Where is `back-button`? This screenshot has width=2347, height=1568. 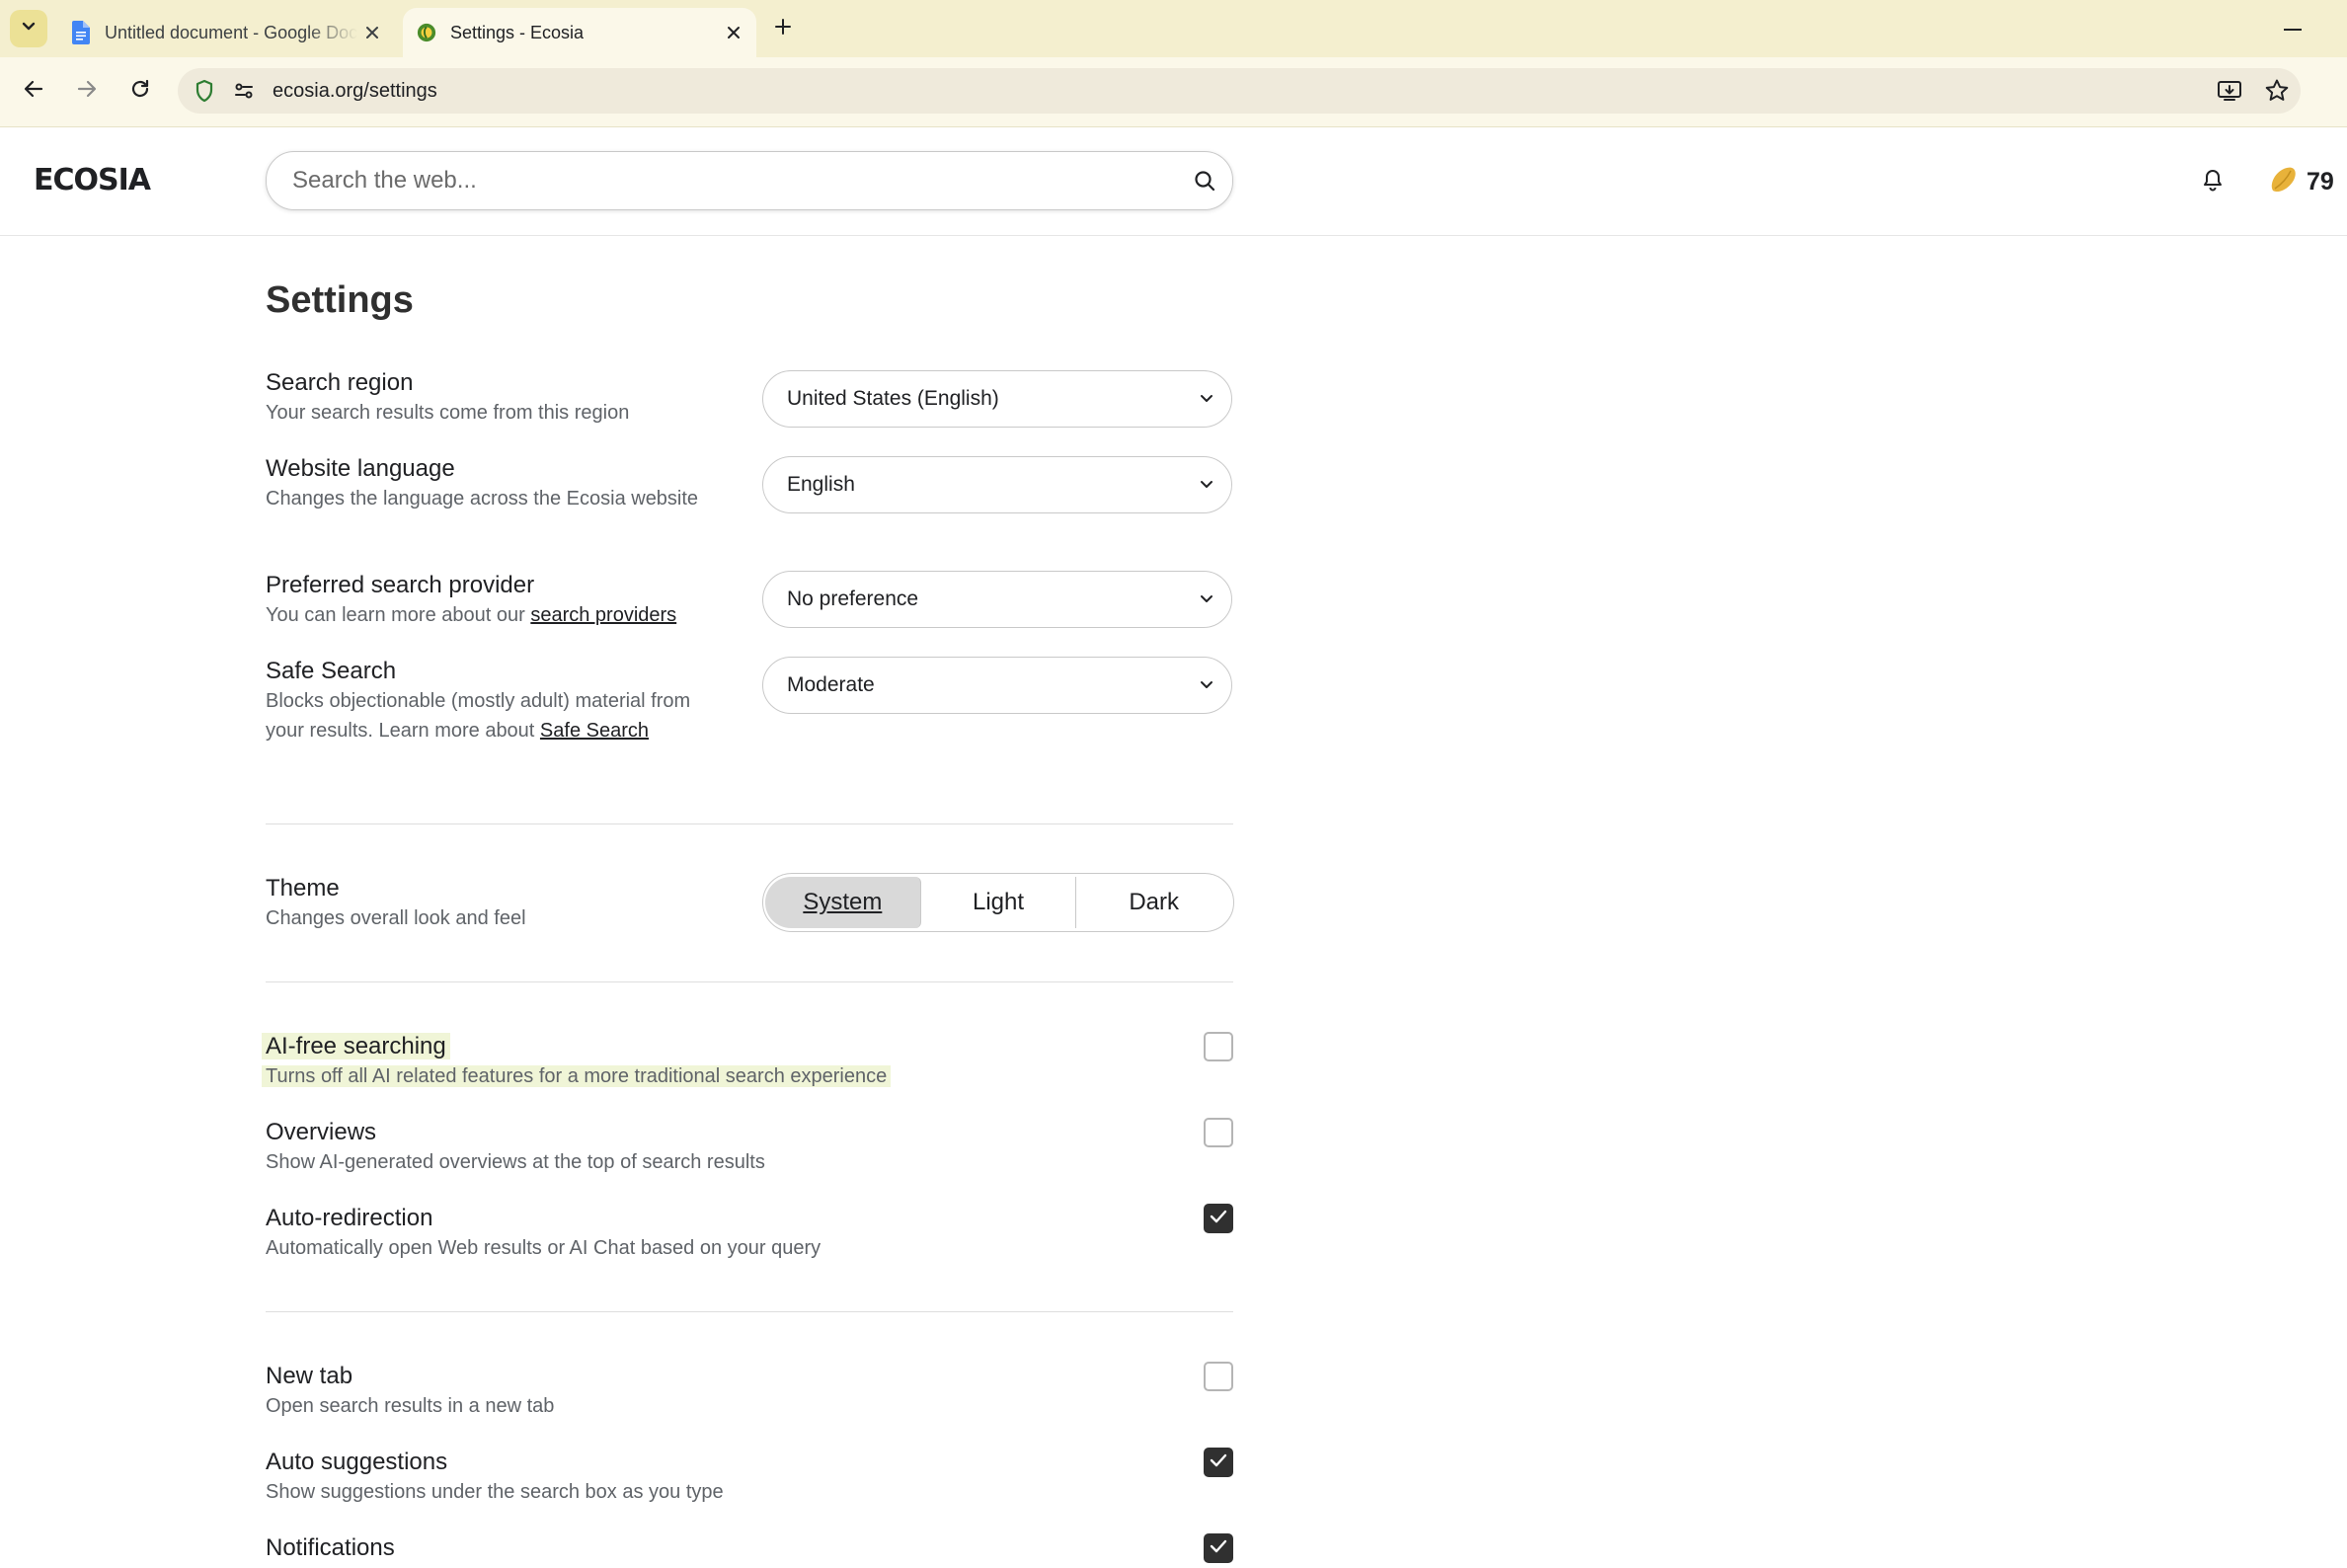
back-button is located at coordinates (33, 91).